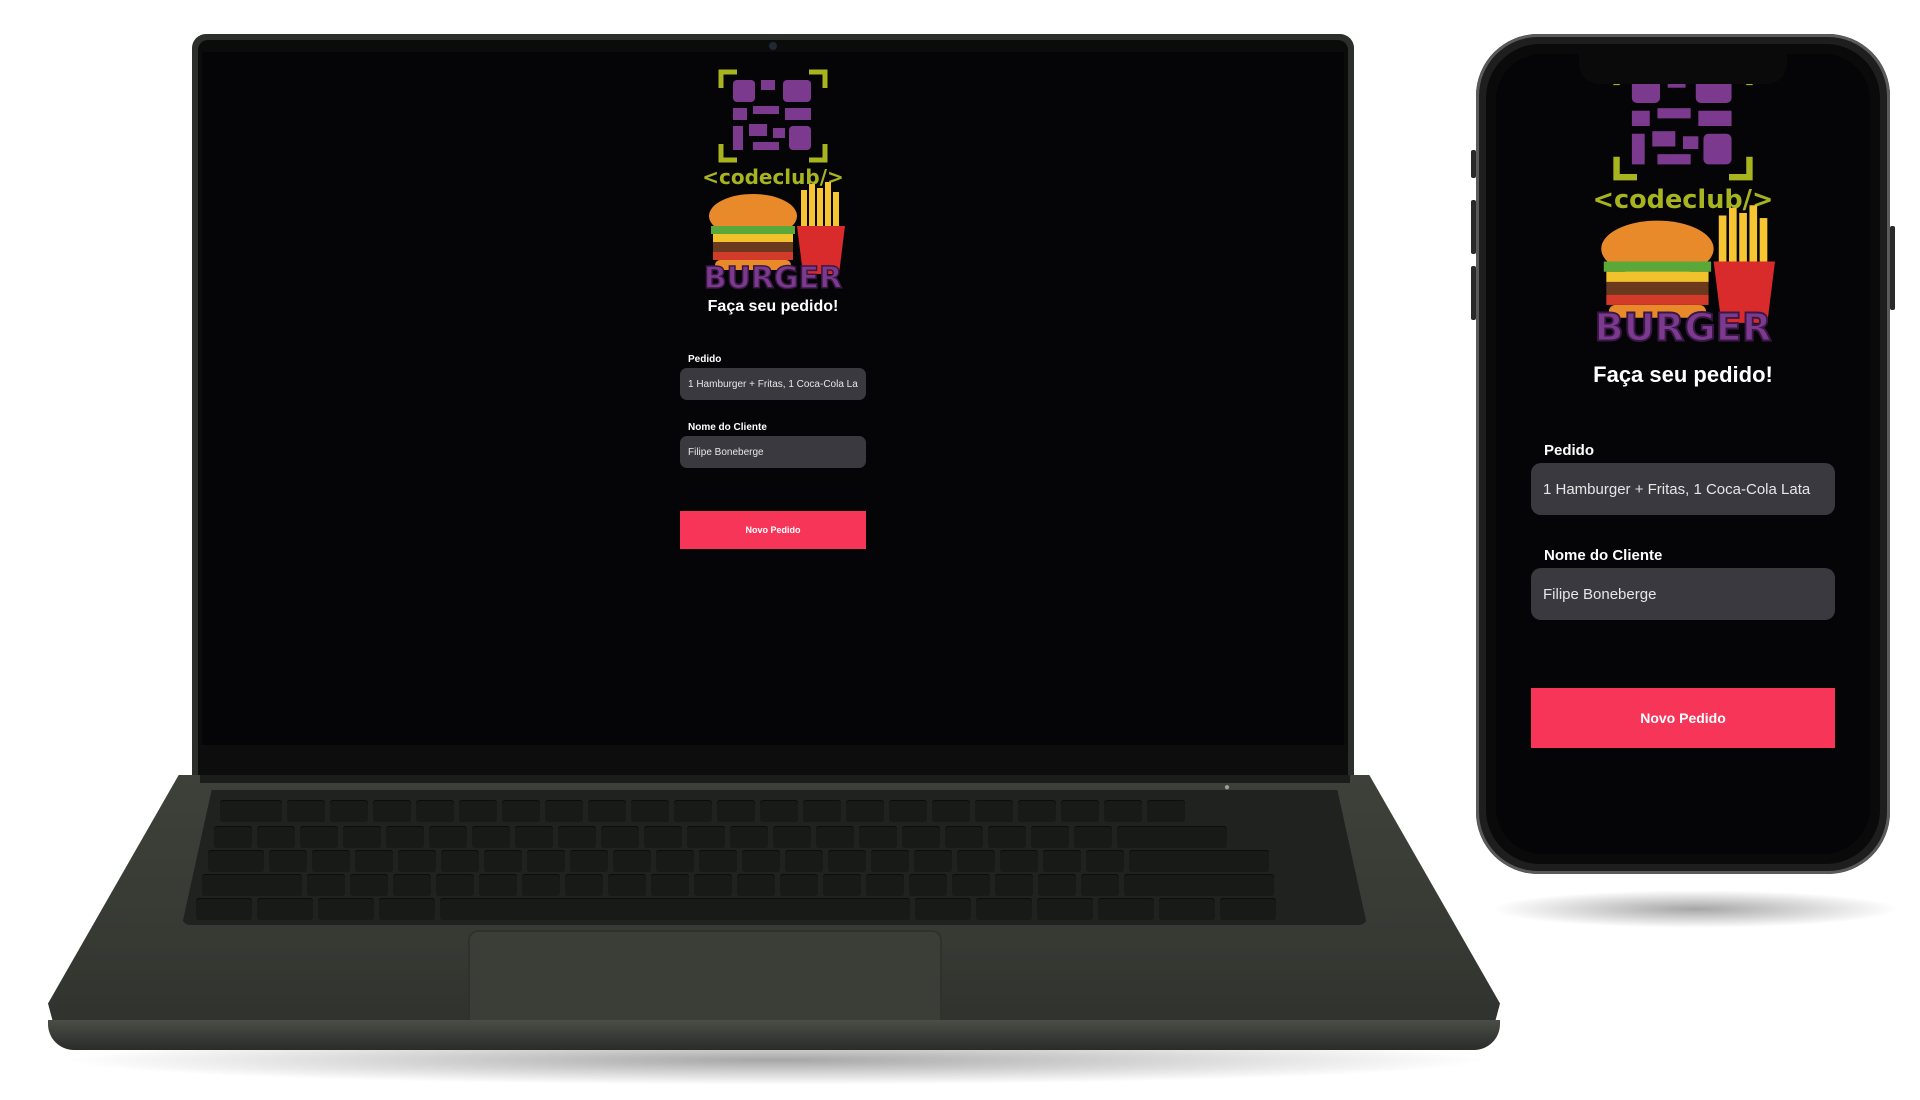 This screenshot has height=1100, width=1920. Describe the element at coordinates (1892, 268) in the screenshot. I see `phone-power-button` at that location.